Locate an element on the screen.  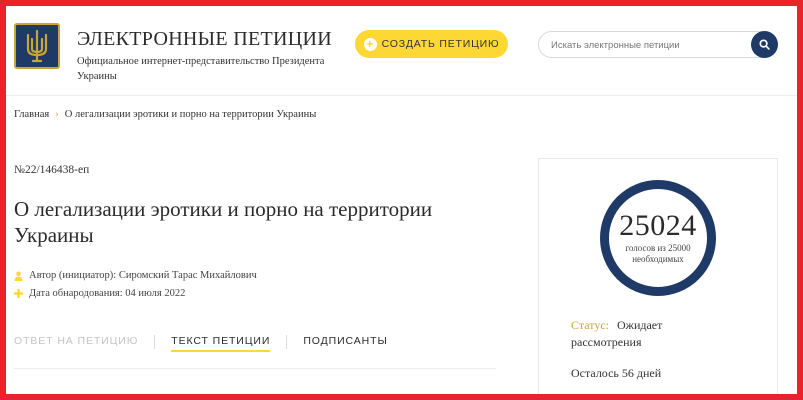
search-box is located at coordinates (658, 44).